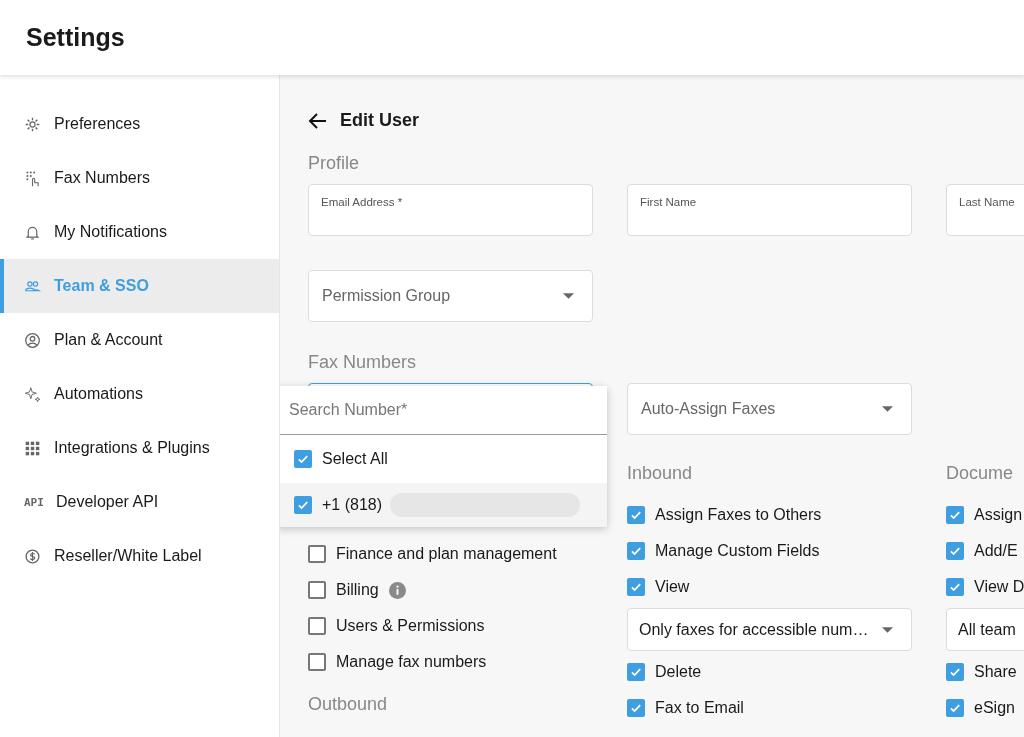  What do you see at coordinates (318, 120) in the screenshot?
I see `back-arrow-icon` at bounding box center [318, 120].